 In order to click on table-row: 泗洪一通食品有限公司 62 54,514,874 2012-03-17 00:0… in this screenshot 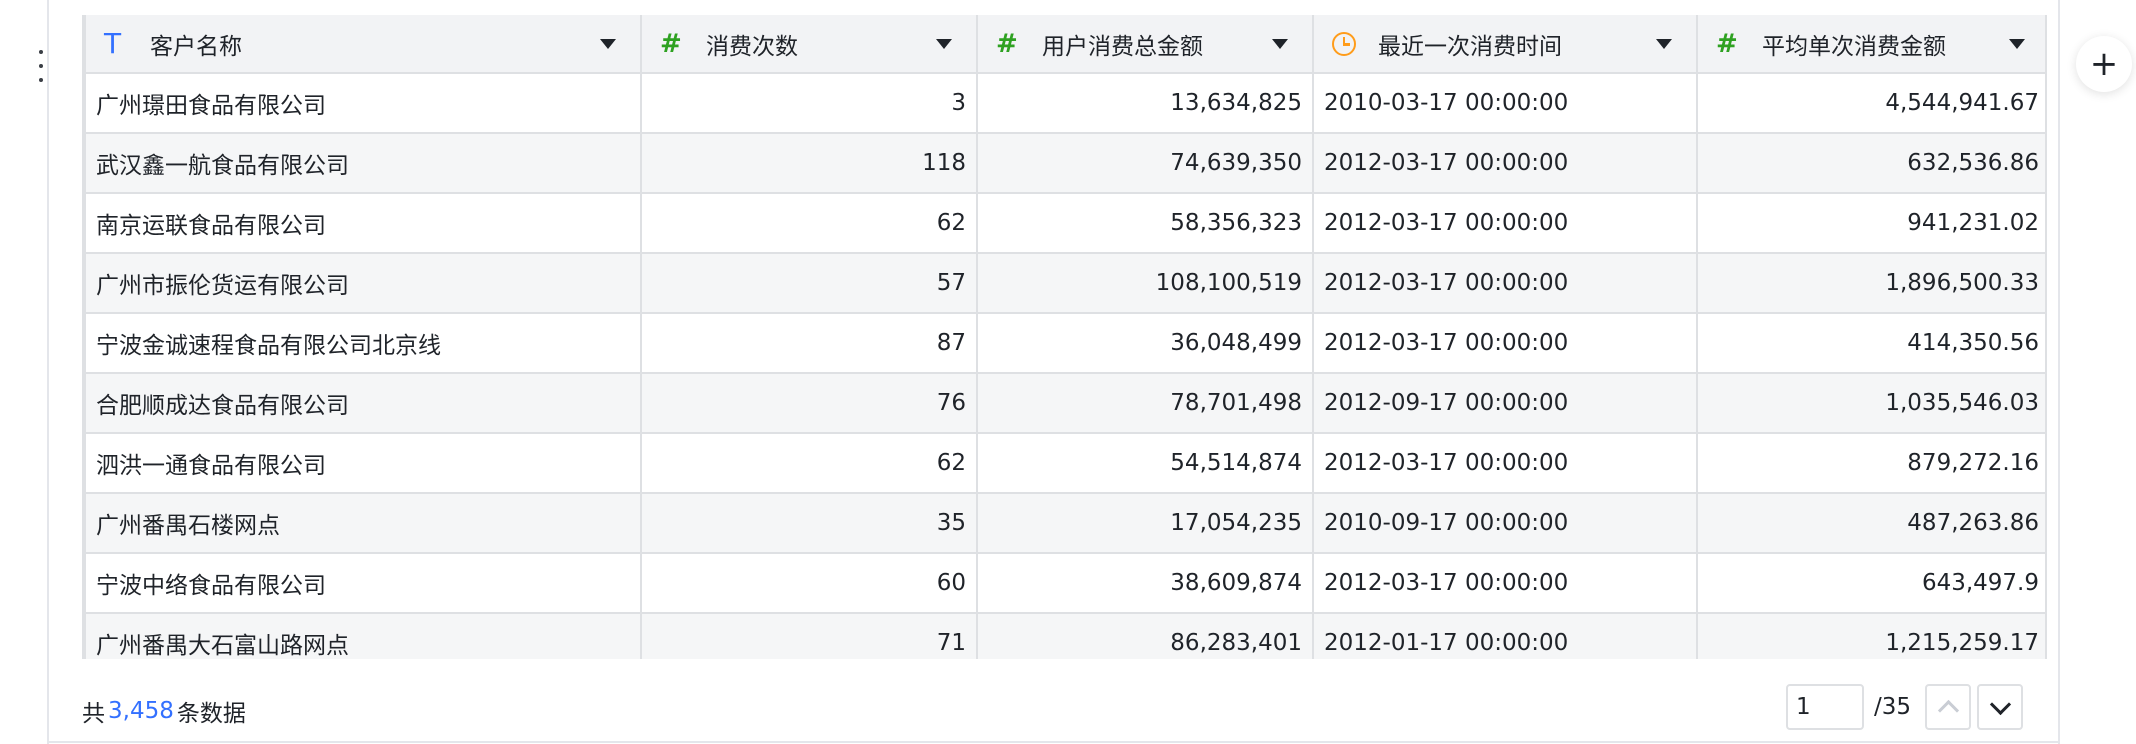, I will do `click(1064, 463)`.